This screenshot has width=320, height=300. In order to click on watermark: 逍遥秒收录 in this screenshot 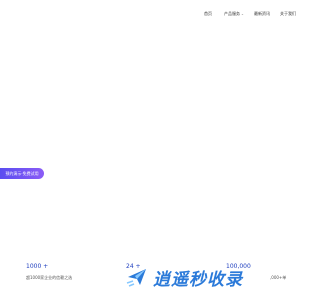, I will do `click(184, 277)`.